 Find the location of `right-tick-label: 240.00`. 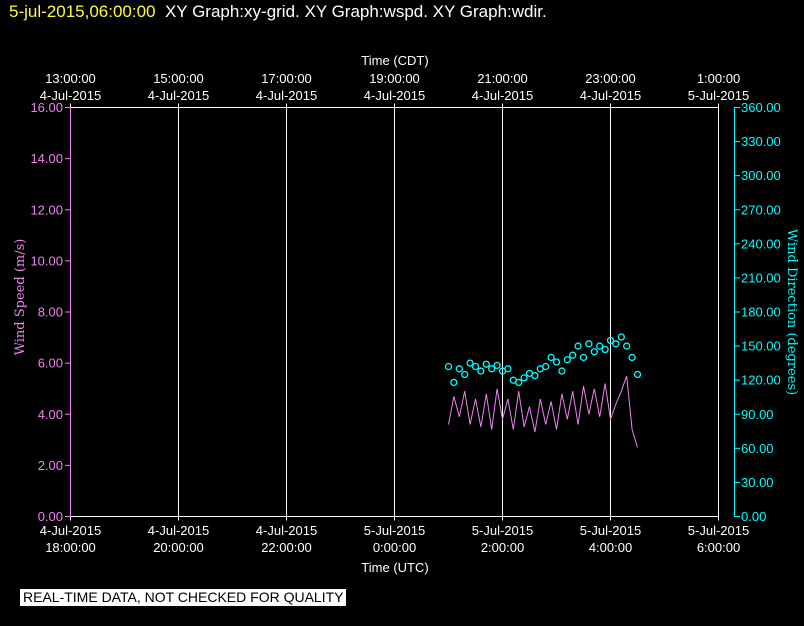

right-tick-label: 240.00 is located at coordinates (761, 243).